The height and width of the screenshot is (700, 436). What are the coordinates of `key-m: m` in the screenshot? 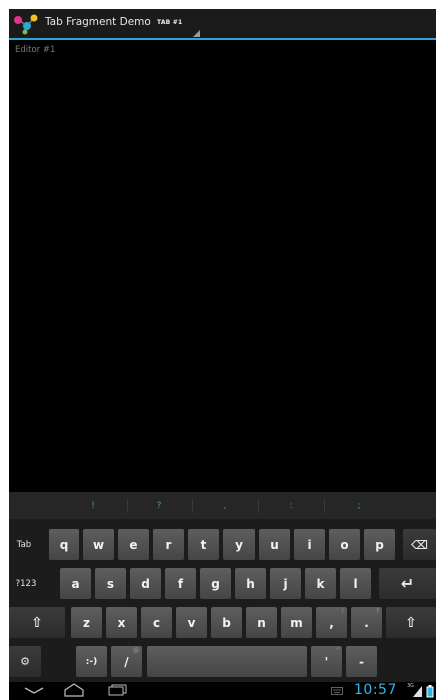 It's located at (296, 622).